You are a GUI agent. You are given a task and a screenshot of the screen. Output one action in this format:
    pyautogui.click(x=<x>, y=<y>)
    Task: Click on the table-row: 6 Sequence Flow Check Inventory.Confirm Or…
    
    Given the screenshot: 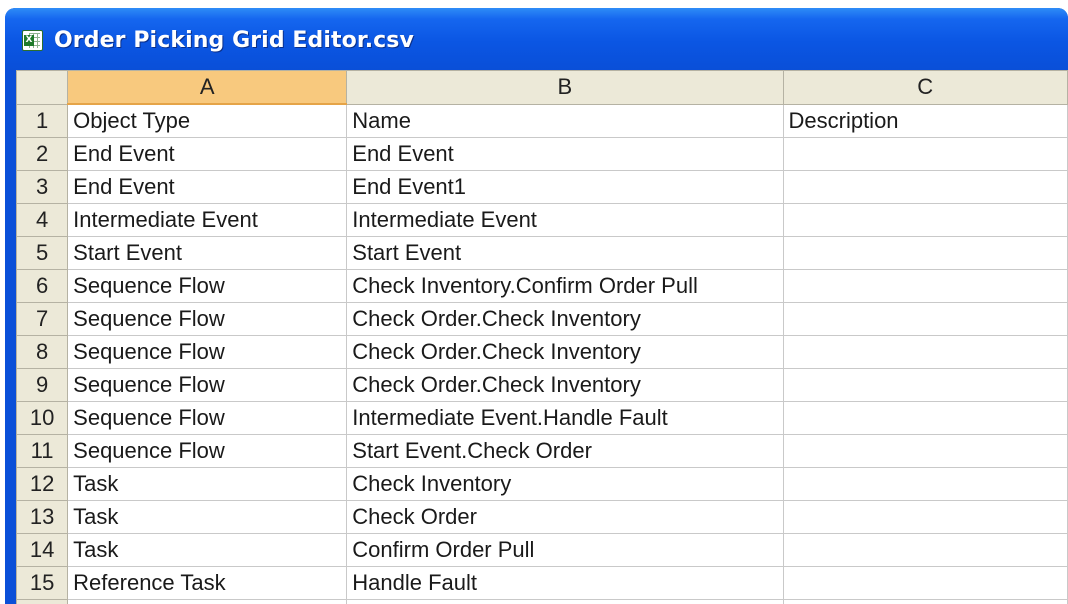 What is the action you would take?
    pyautogui.click(x=542, y=286)
    